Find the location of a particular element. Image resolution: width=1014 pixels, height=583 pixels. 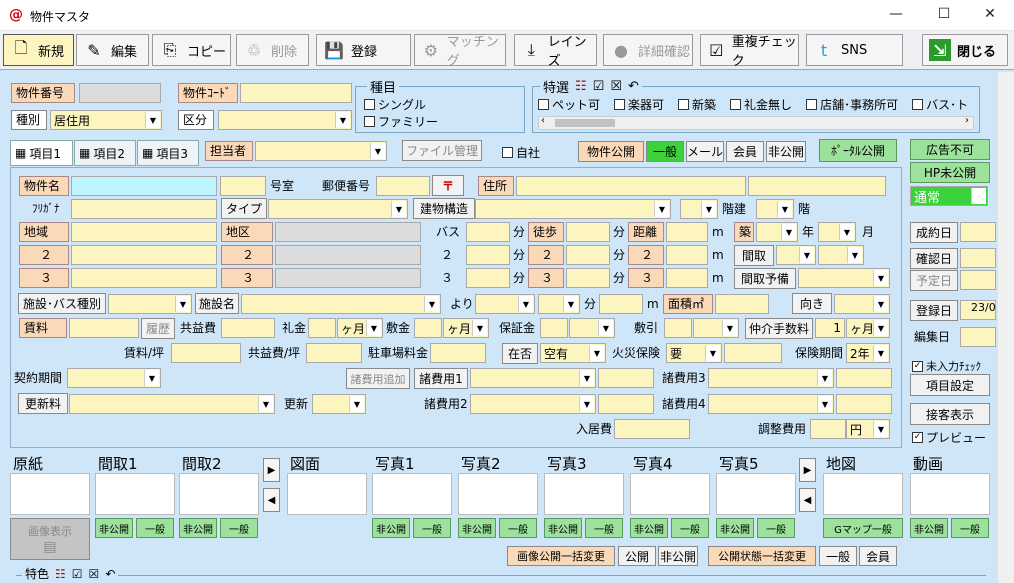

scheduled-date-button: 予定日 is located at coordinates (934, 280).